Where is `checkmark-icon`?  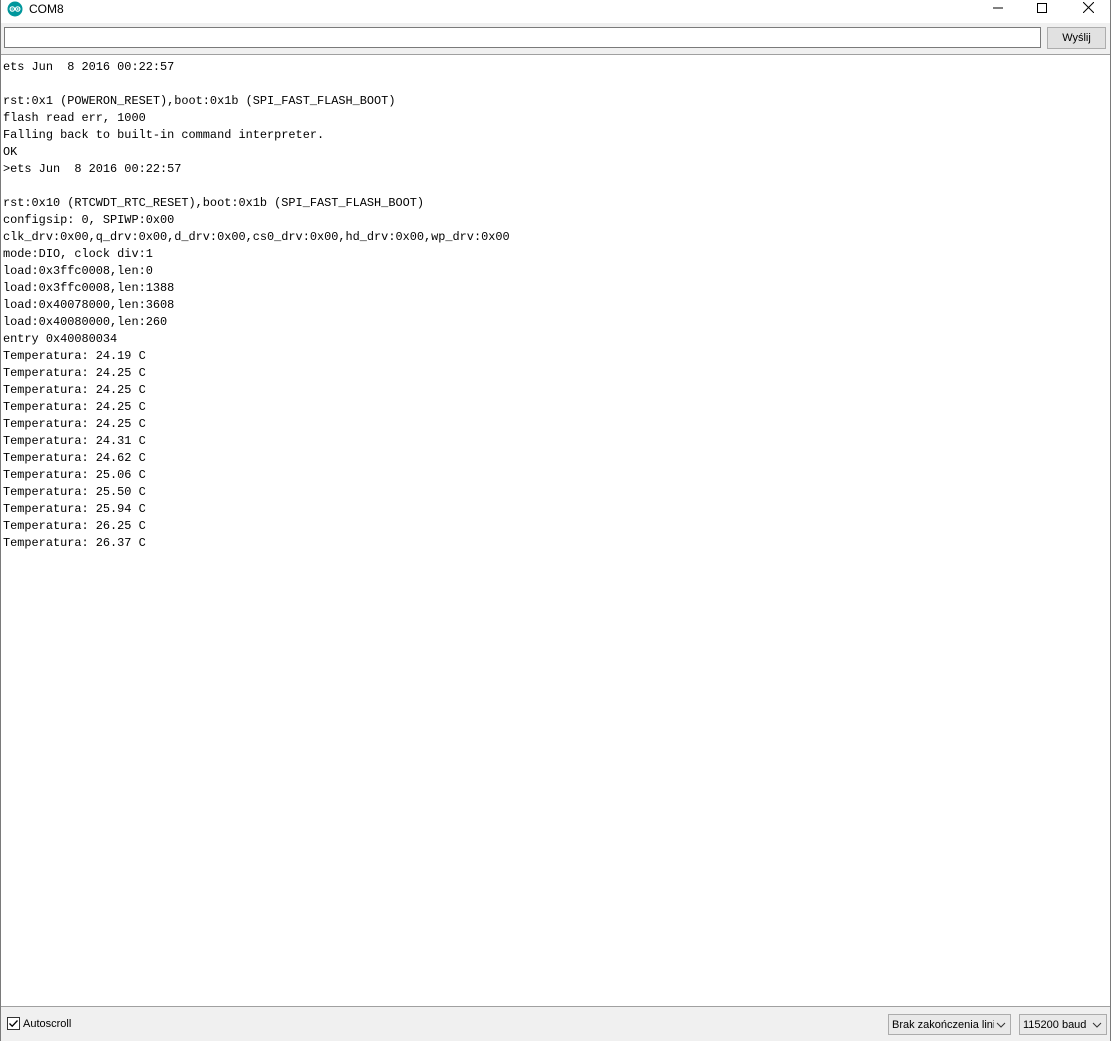 checkmark-icon is located at coordinates (13, 1024).